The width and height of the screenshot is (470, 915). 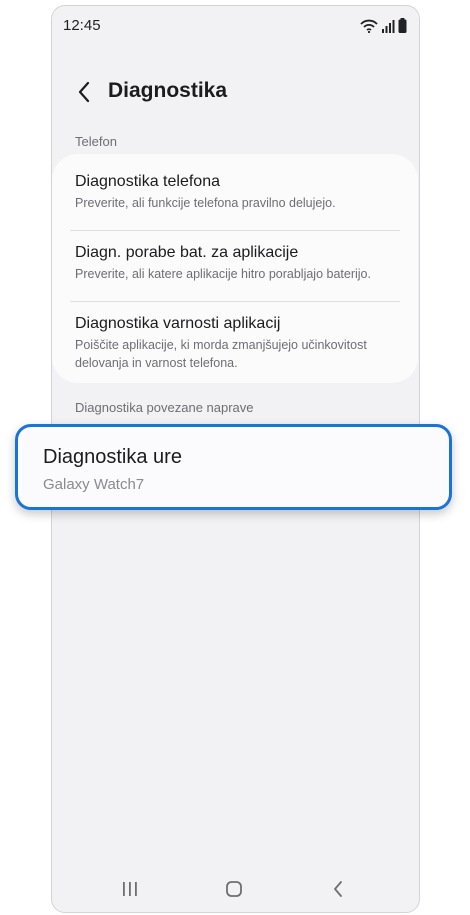 I want to click on status-icons, so click(x=383, y=25).